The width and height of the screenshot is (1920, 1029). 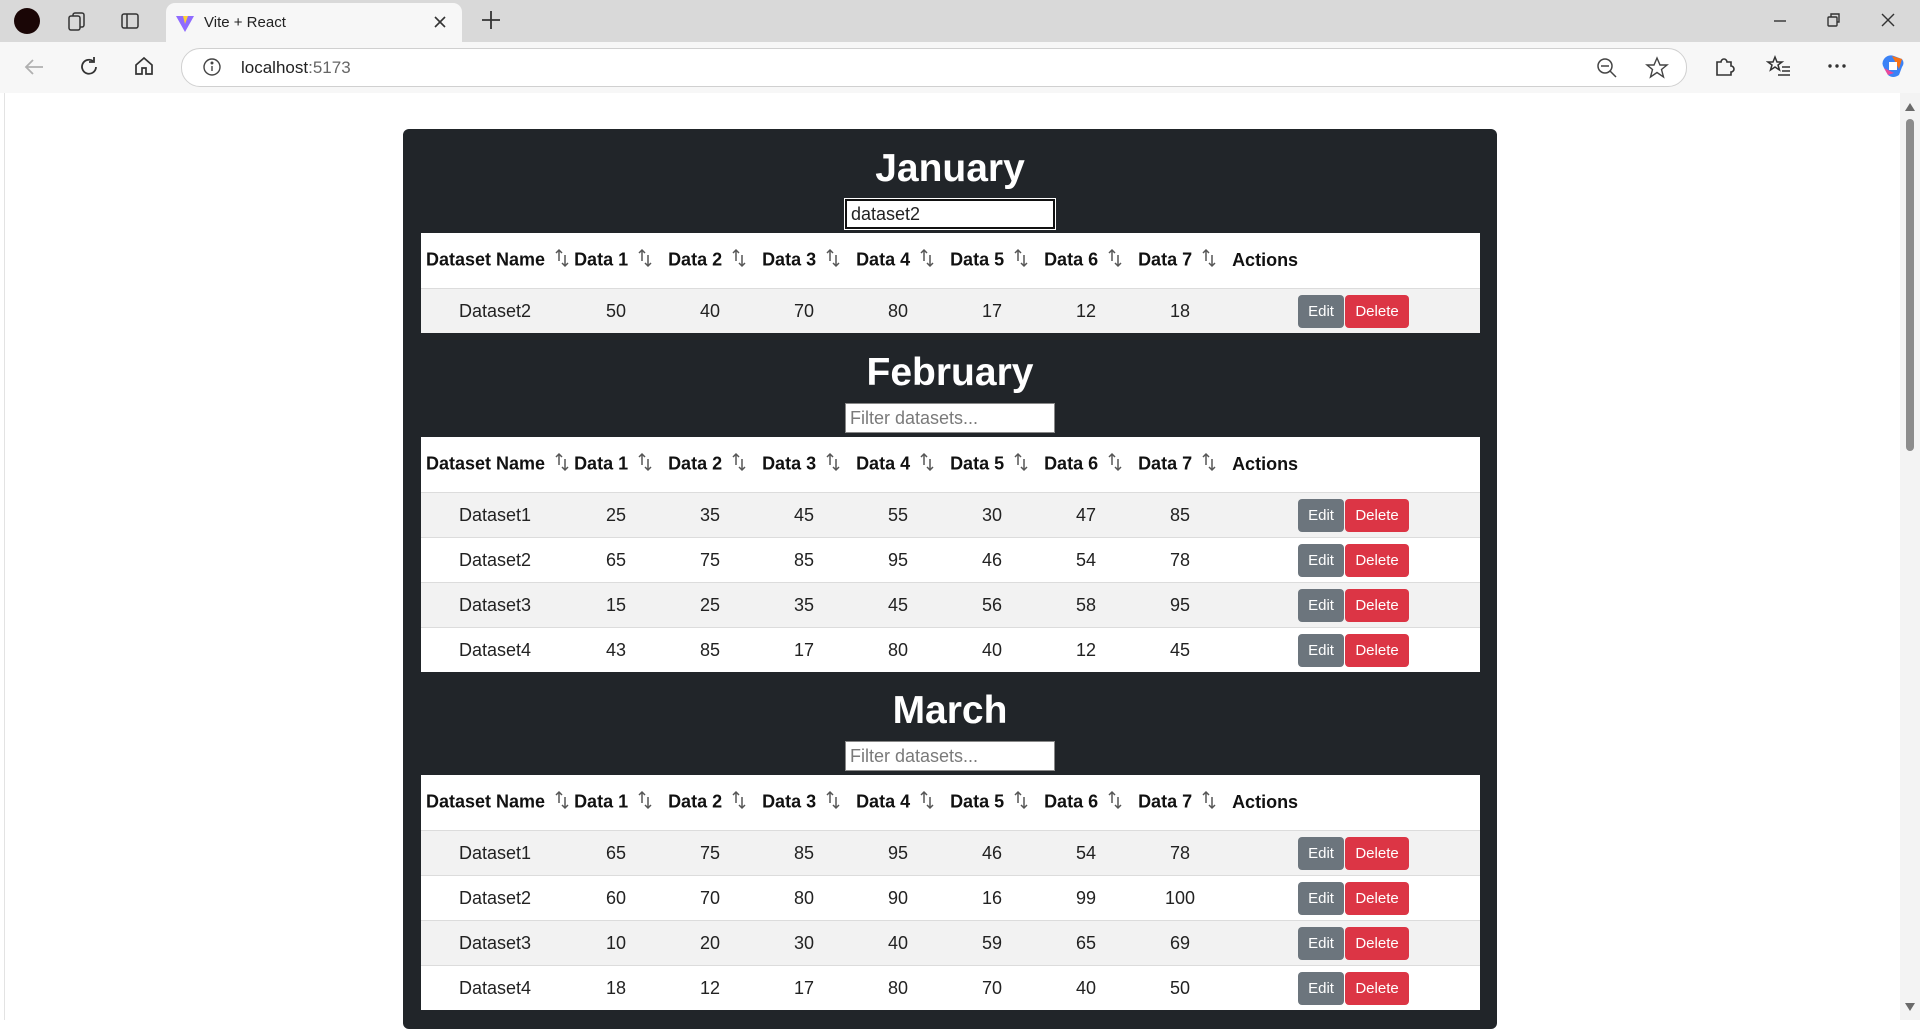 What do you see at coordinates (992, 649) in the screenshot?
I see `data-cell: 40` at bounding box center [992, 649].